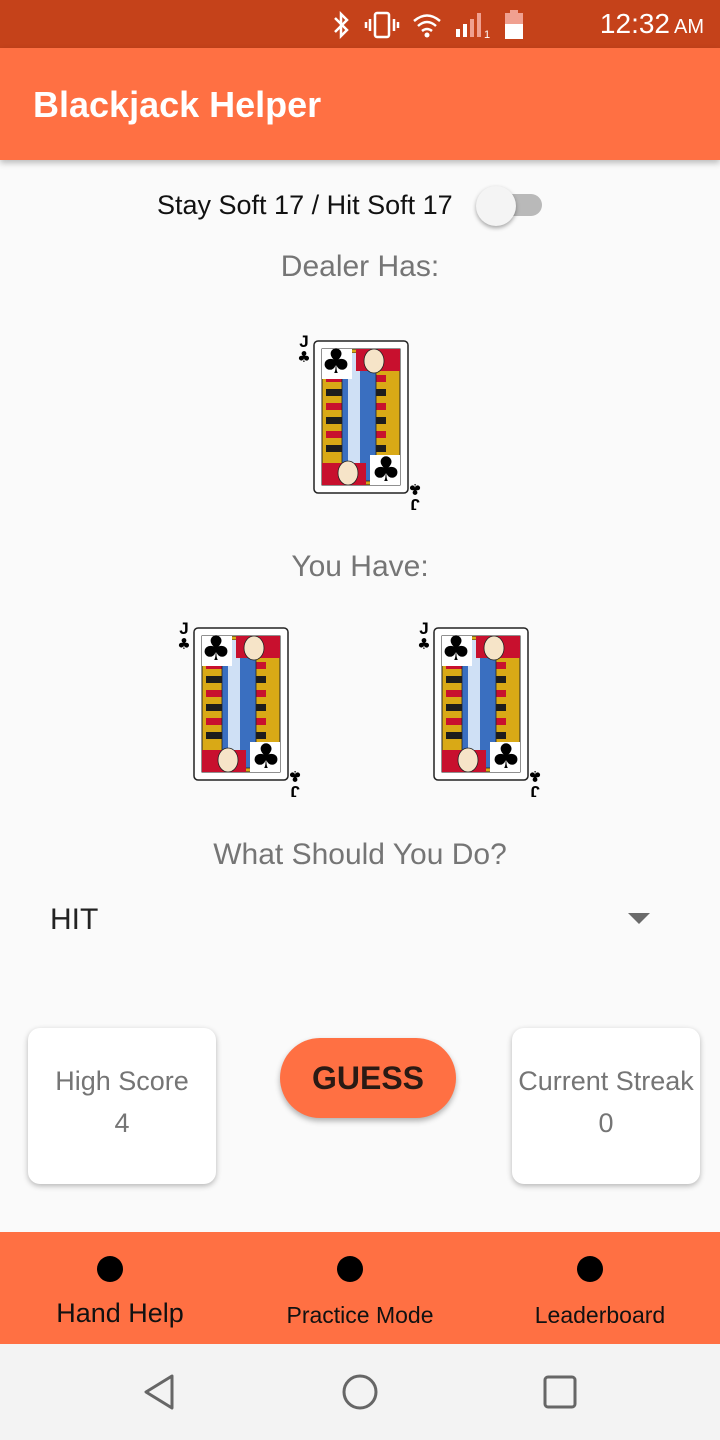 The image size is (720, 1440). I want to click on current-streak-label: Current Streak, so click(606, 1081).